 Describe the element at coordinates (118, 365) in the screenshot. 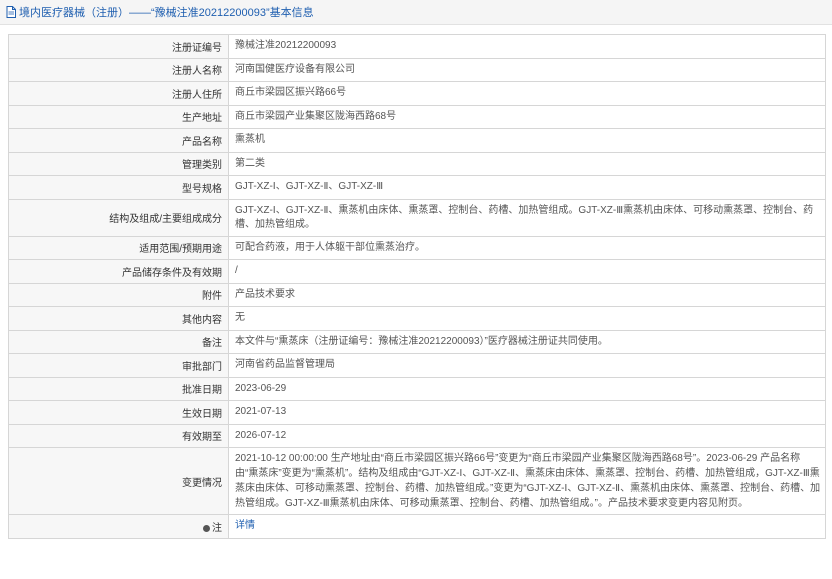

I see `row-label: 审批部门` at that location.